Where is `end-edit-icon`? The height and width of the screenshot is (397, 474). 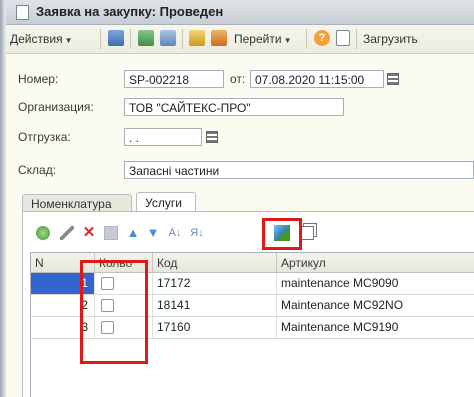 end-edit-icon is located at coordinates (111, 233).